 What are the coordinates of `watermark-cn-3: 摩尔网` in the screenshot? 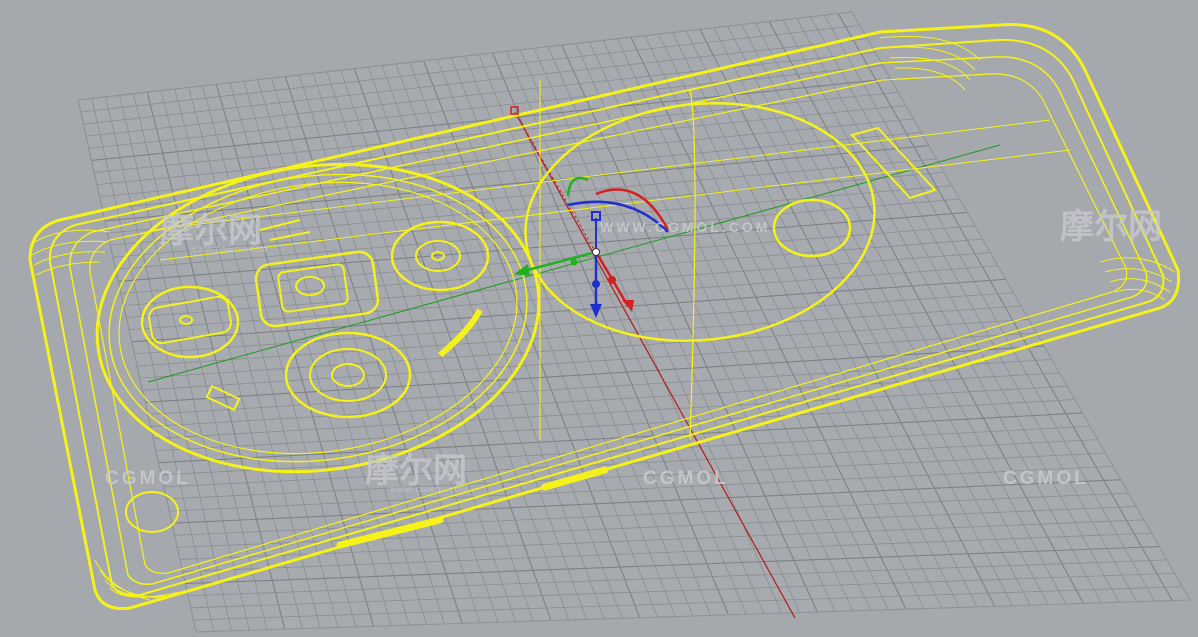 It's located at (1111, 227).